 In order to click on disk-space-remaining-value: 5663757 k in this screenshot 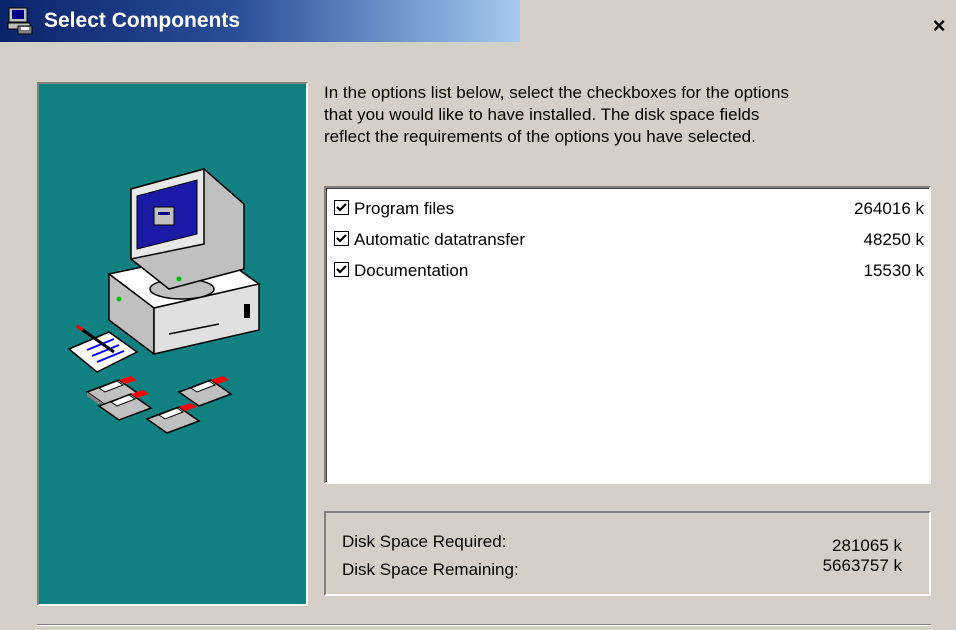, I will do `click(862, 565)`.